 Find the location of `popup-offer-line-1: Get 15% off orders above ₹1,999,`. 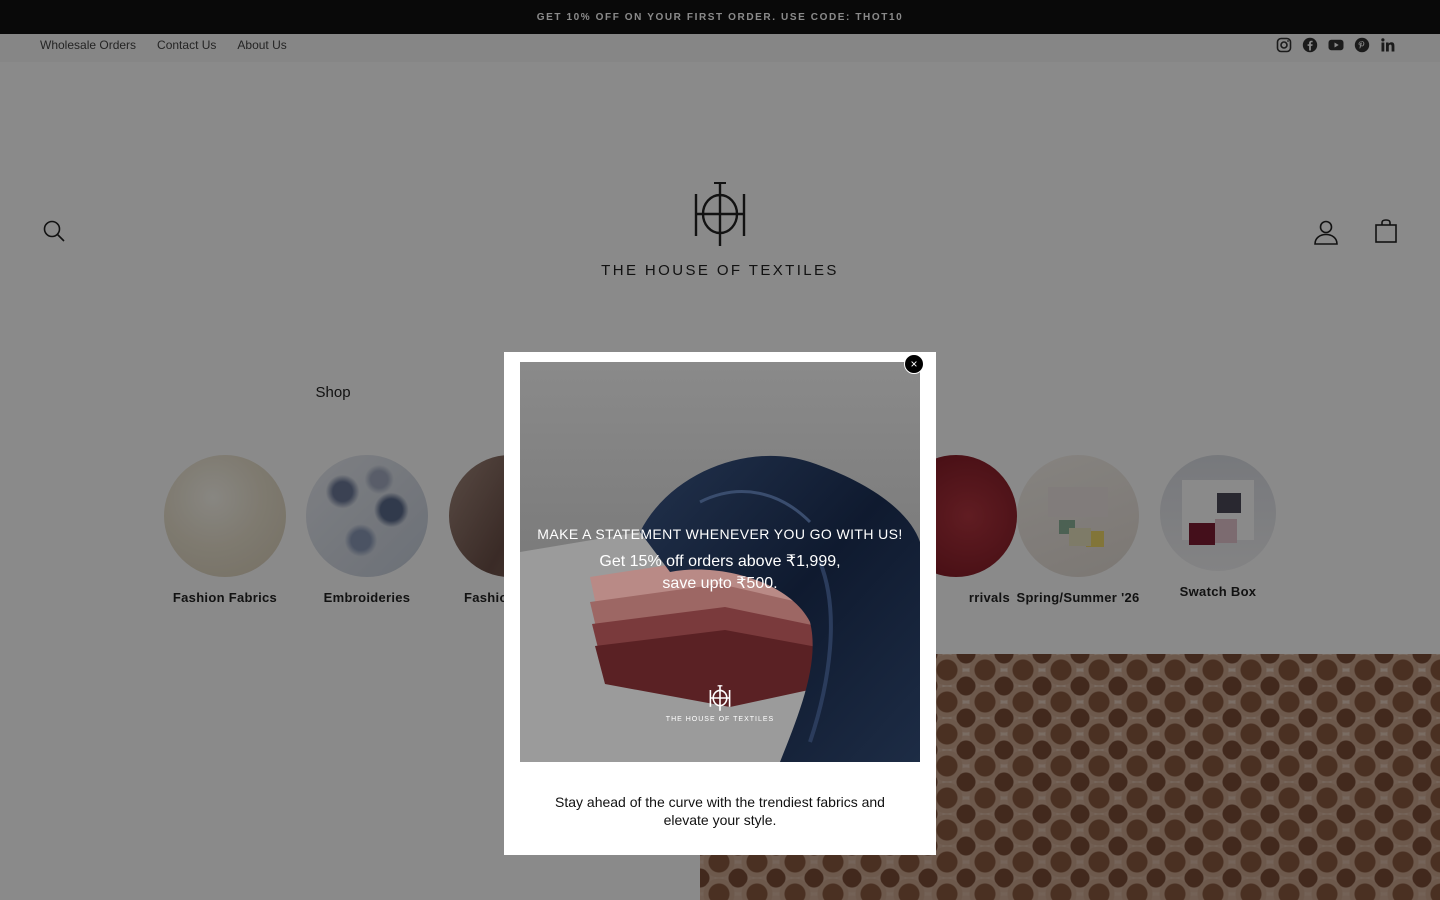

popup-offer-line-1: Get 15% off orders above ₹1,999, is located at coordinates (720, 561).